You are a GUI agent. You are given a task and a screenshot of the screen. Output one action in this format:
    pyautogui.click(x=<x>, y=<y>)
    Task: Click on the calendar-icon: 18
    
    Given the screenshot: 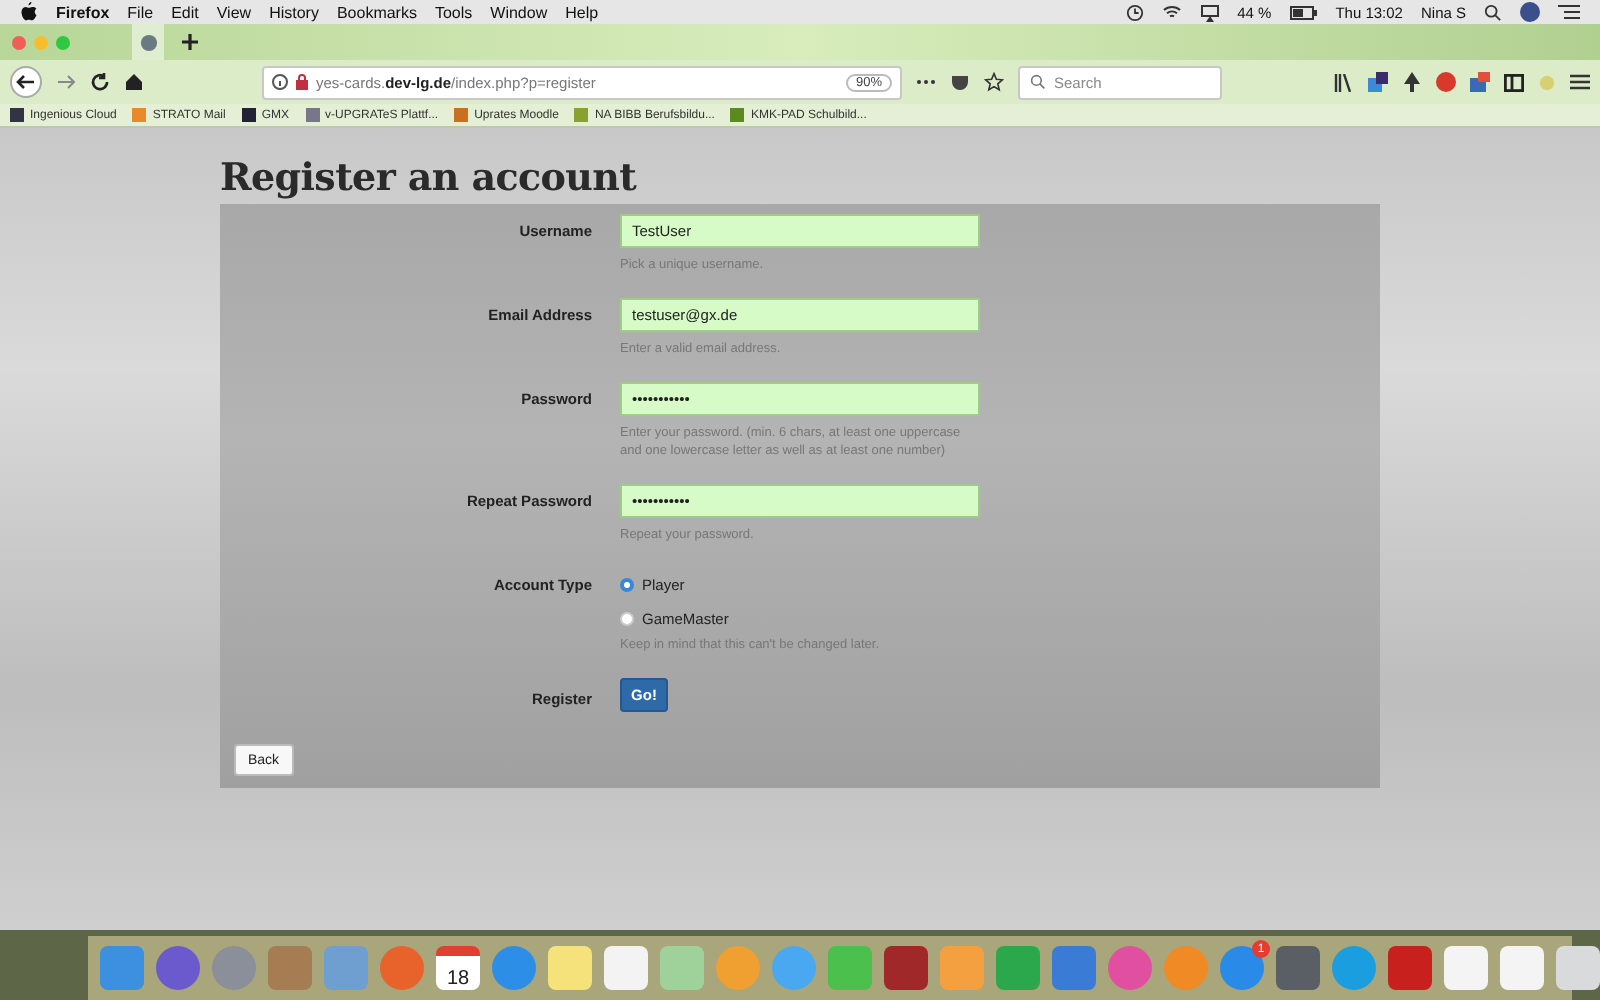 What is the action you would take?
    pyautogui.click(x=458, y=968)
    